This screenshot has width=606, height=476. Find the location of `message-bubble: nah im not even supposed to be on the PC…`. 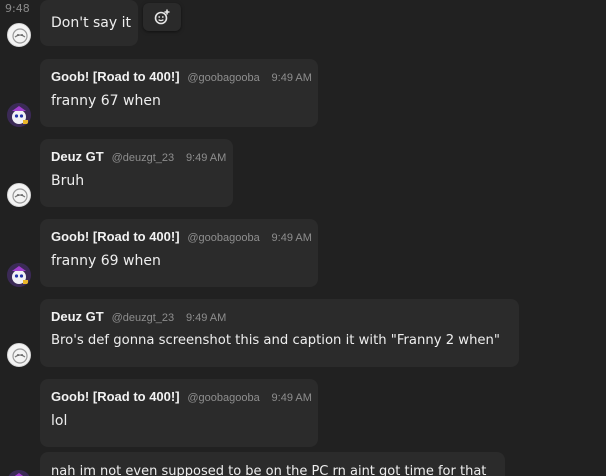

message-bubble: nah im not even supposed to be on the PC… is located at coordinates (272, 464).